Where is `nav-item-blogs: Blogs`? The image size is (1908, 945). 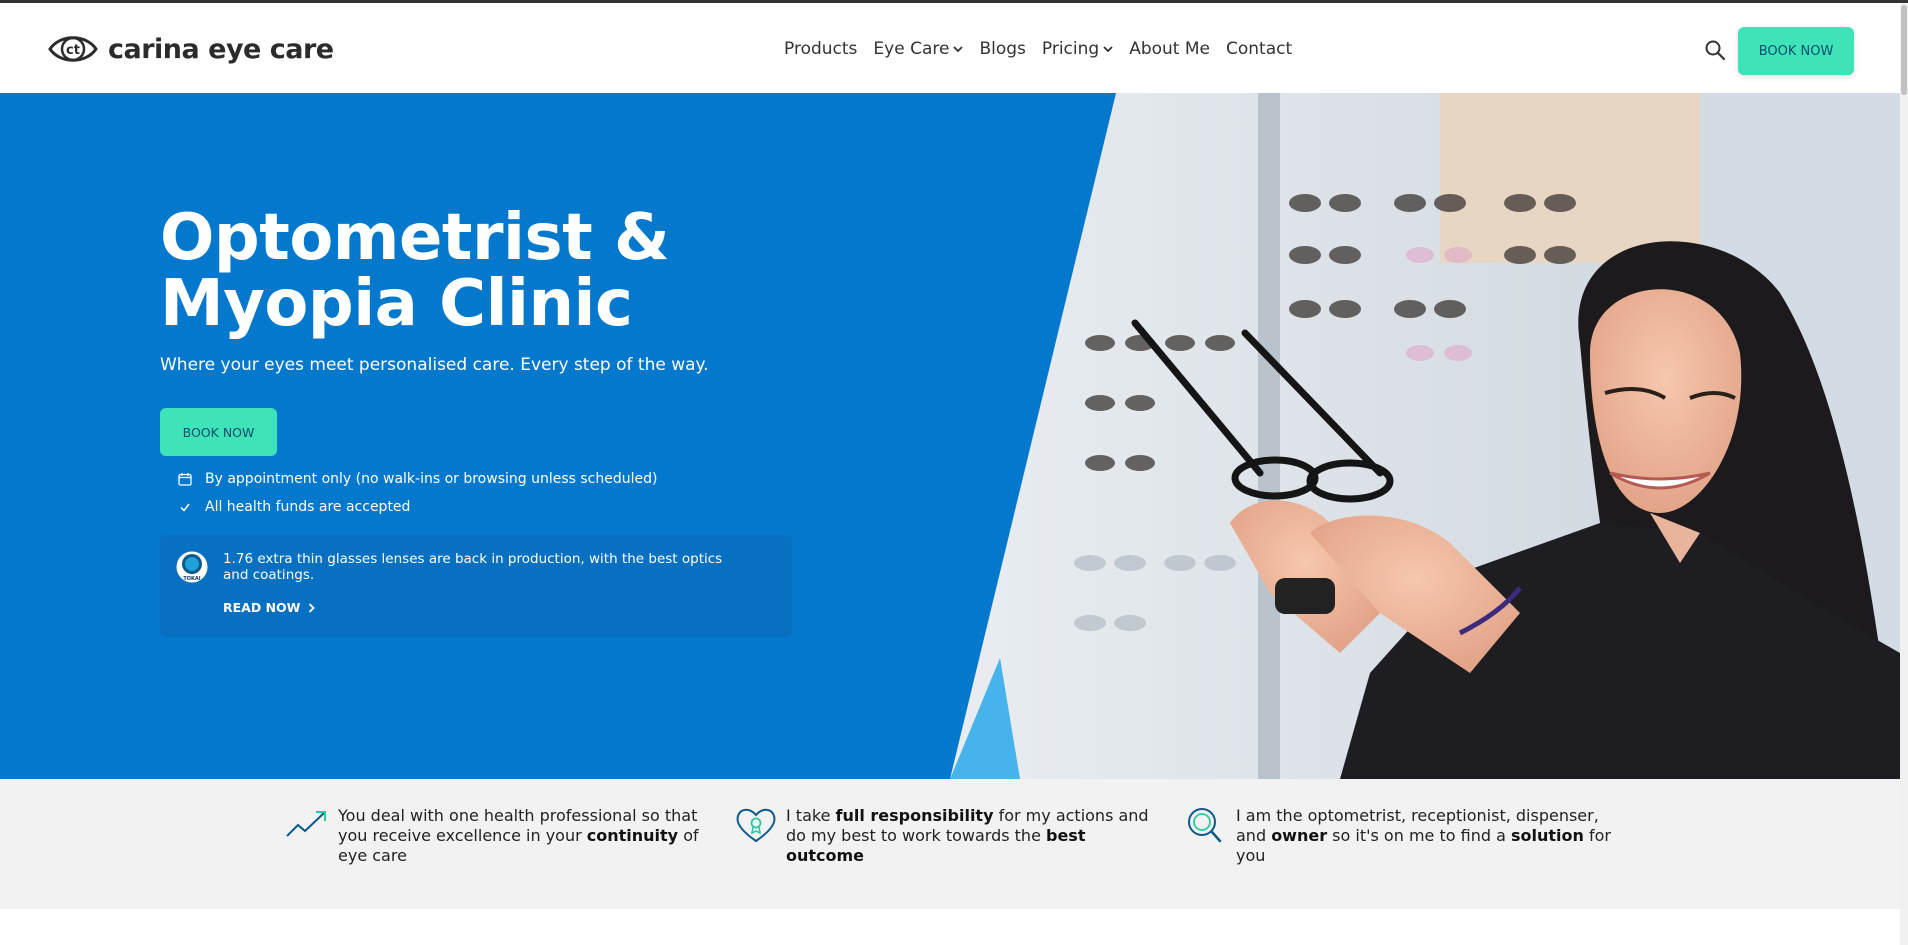
nav-item-blogs: Blogs is located at coordinates (1002, 49).